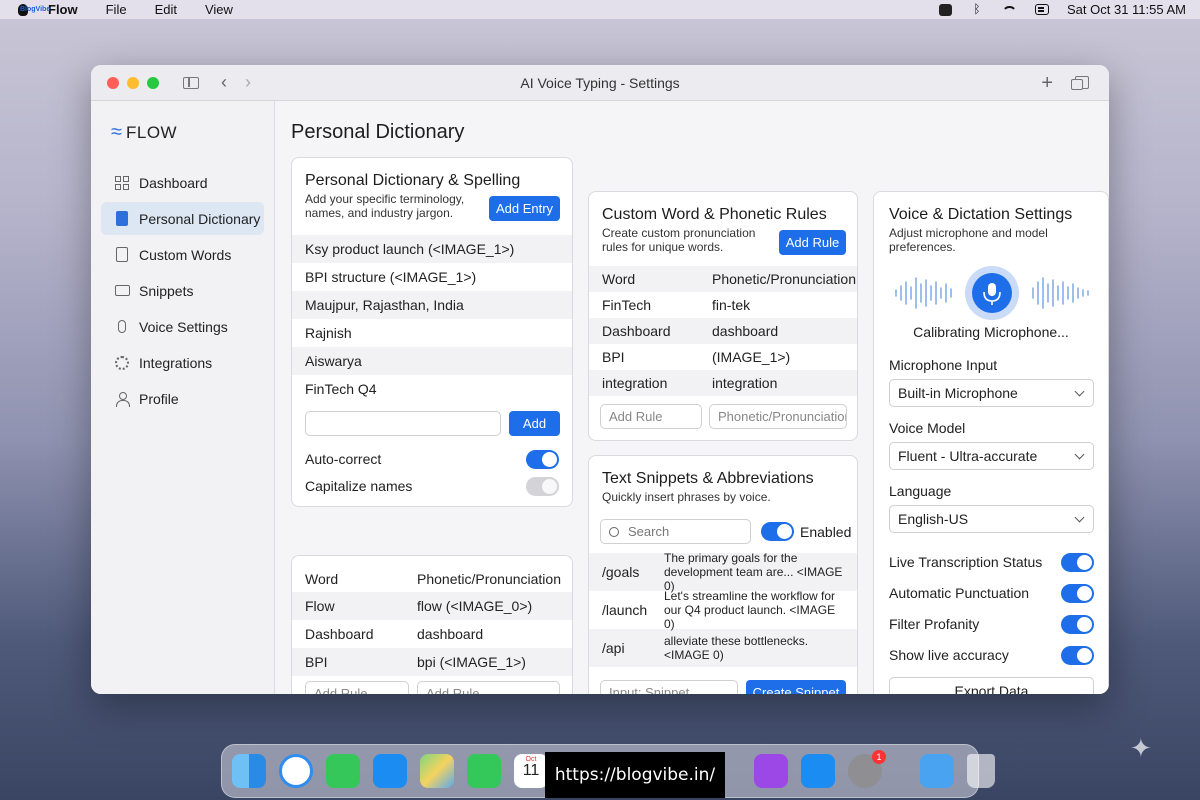  Describe the element at coordinates (113, 82) in the screenshot. I see `close-window-button` at that location.